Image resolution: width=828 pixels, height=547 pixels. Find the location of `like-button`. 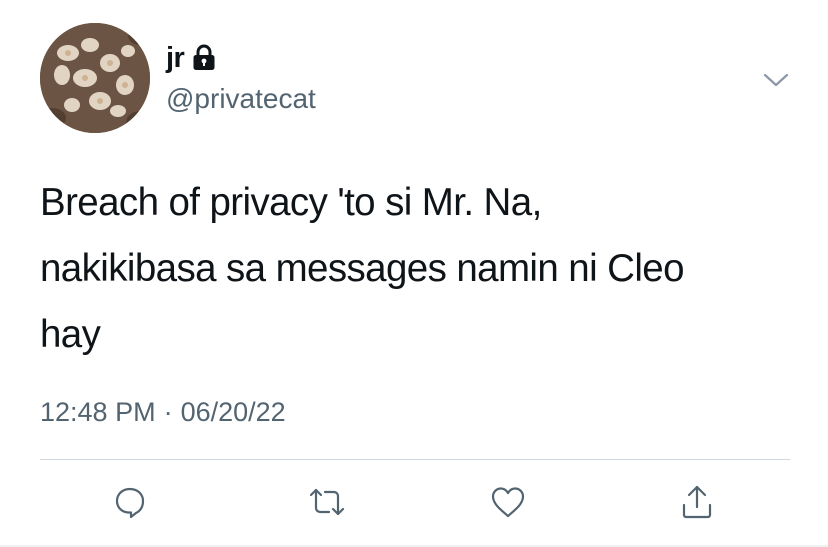

like-button is located at coordinates (508, 502).